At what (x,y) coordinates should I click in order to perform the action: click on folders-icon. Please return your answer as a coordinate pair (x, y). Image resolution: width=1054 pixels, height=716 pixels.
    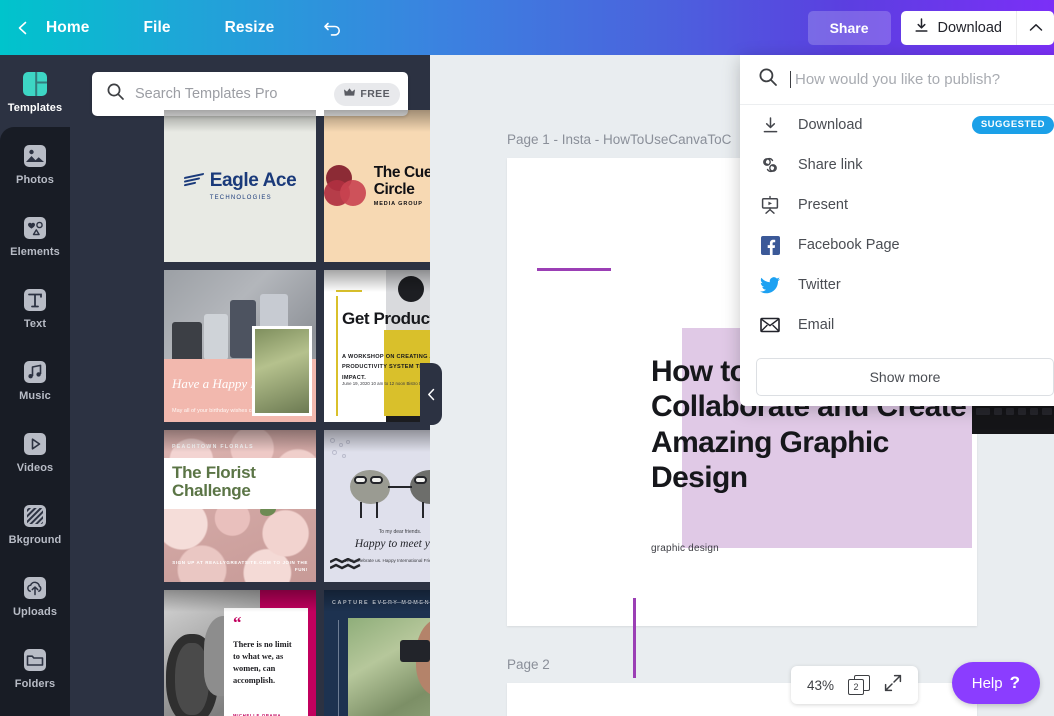
    Looking at the image, I should click on (35, 660).